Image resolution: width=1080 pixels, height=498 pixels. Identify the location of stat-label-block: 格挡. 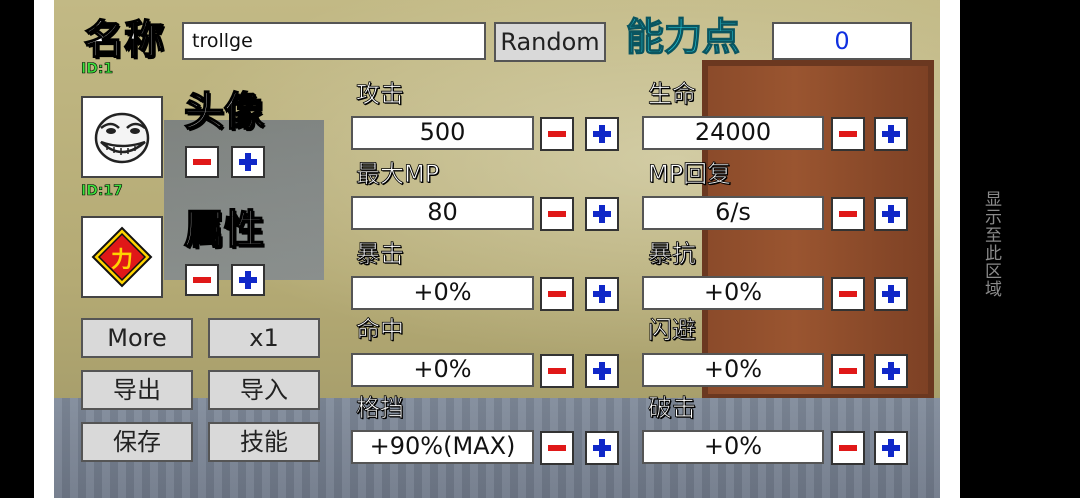
(380, 408).